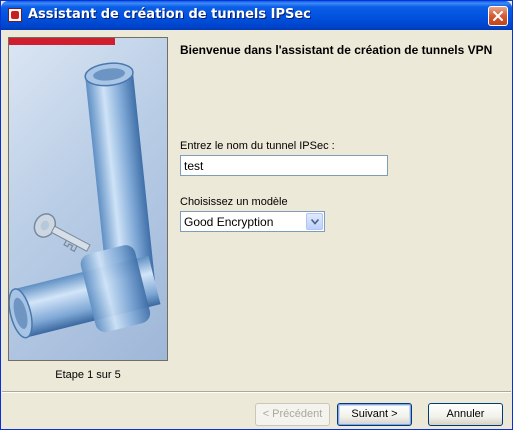 The height and width of the screenshot is (430, 513). I want to click on step-indicator: Etape 1 sur 5, so click(88, 375).